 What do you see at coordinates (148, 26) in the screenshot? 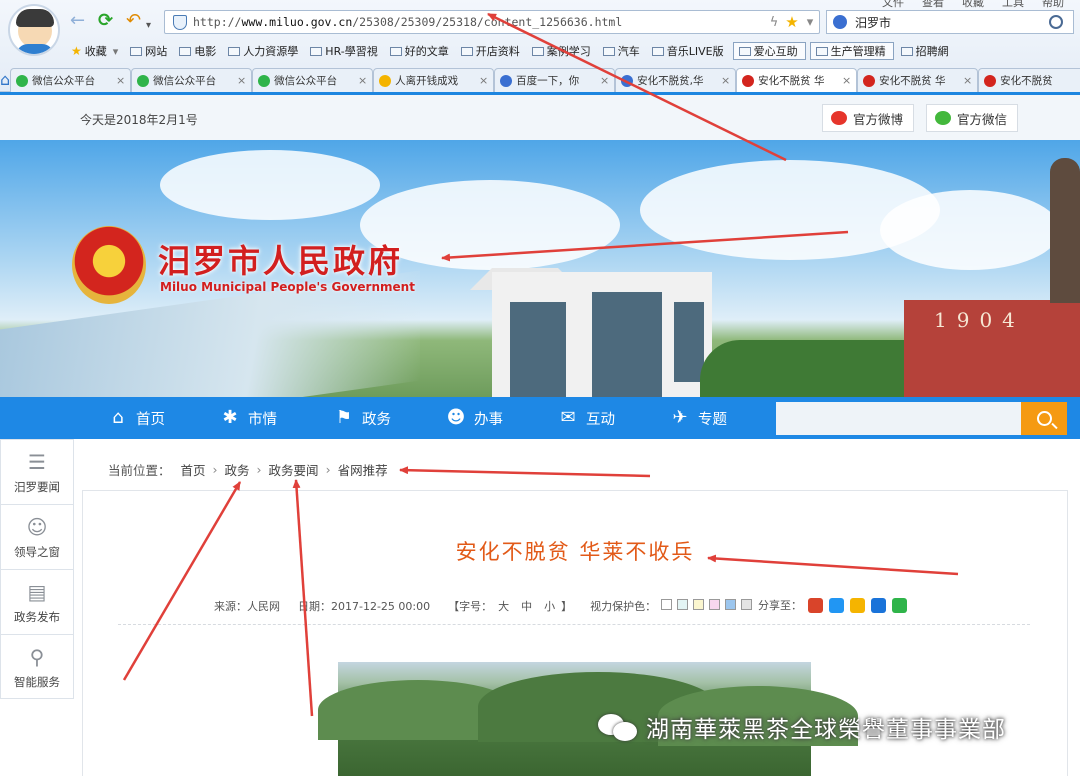
I see `chevron-down-icon: ▾` at bounding box center [148, 26].